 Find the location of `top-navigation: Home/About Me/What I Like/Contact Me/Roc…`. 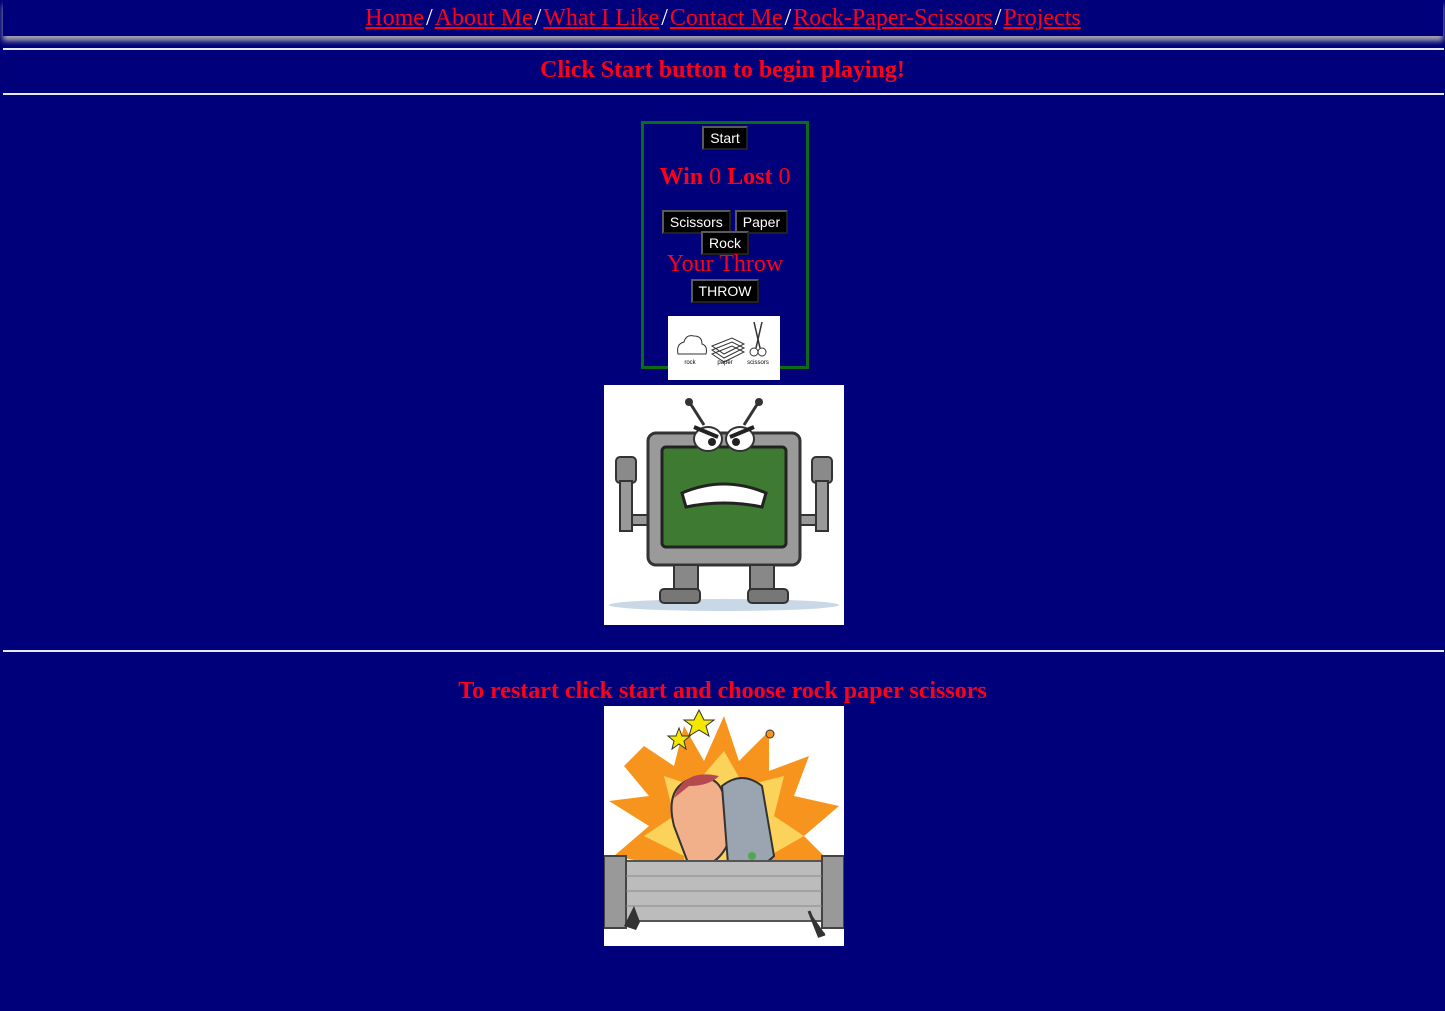

top-navigation: Home/About Me/What I Like/Contact Me/Roc… is located at coordinates (723, 18).